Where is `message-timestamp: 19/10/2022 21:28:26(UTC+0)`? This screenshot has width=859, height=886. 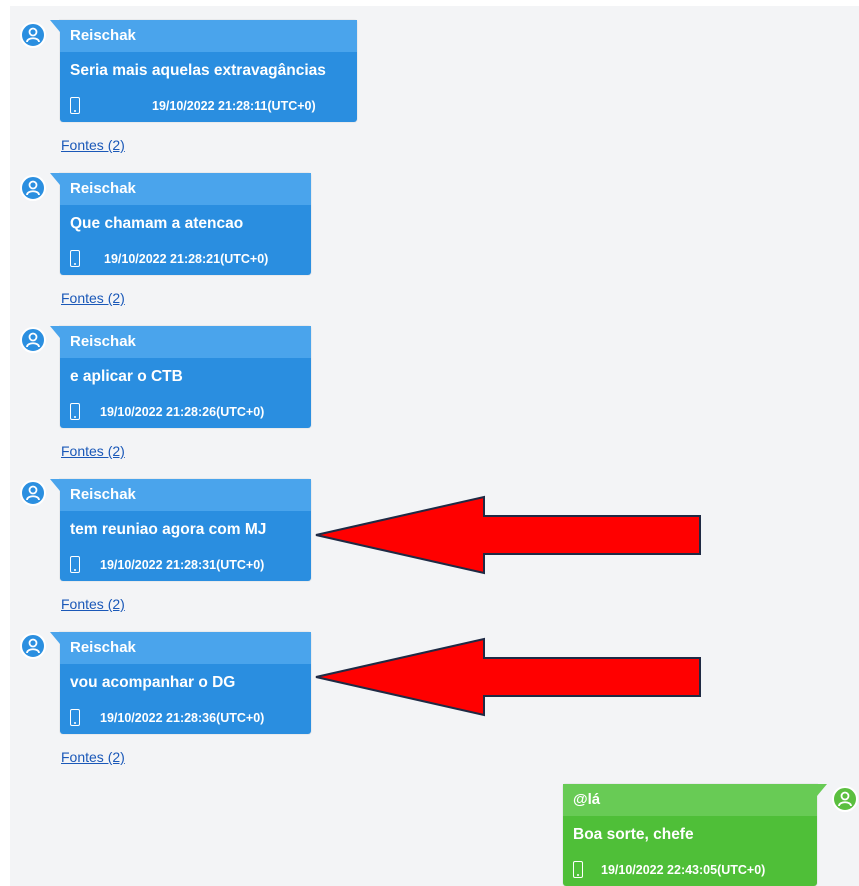 message-timestamp: 19/10/2022 21:28:26(UTC+0) is located at coordinates (182, 411).